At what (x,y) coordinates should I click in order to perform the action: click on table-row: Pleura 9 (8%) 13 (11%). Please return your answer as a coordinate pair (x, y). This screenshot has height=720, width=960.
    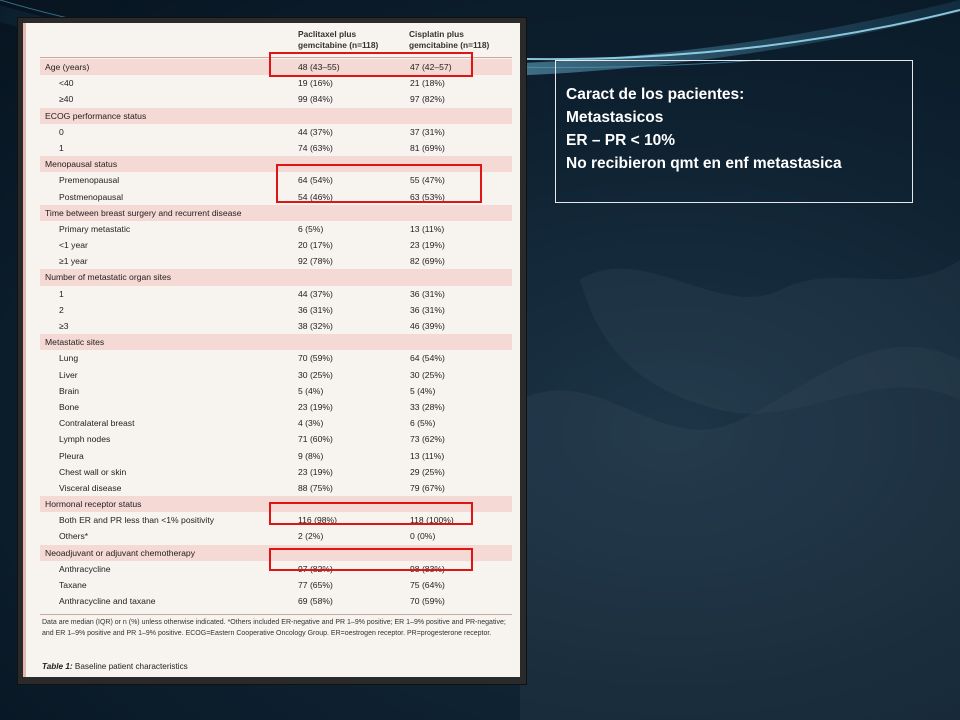
    Looking at the image, I should click on (276, 456).